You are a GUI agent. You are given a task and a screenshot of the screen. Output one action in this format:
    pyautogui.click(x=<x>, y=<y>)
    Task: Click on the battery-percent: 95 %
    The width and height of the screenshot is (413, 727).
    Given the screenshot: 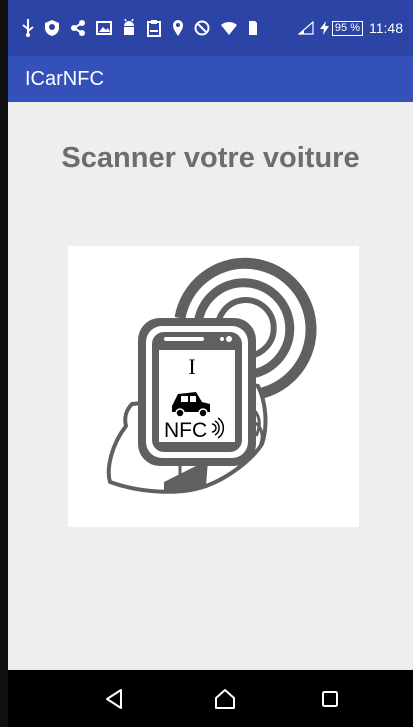 What is the action you would take?
    pyautogui.click(x=347, y=28)
    